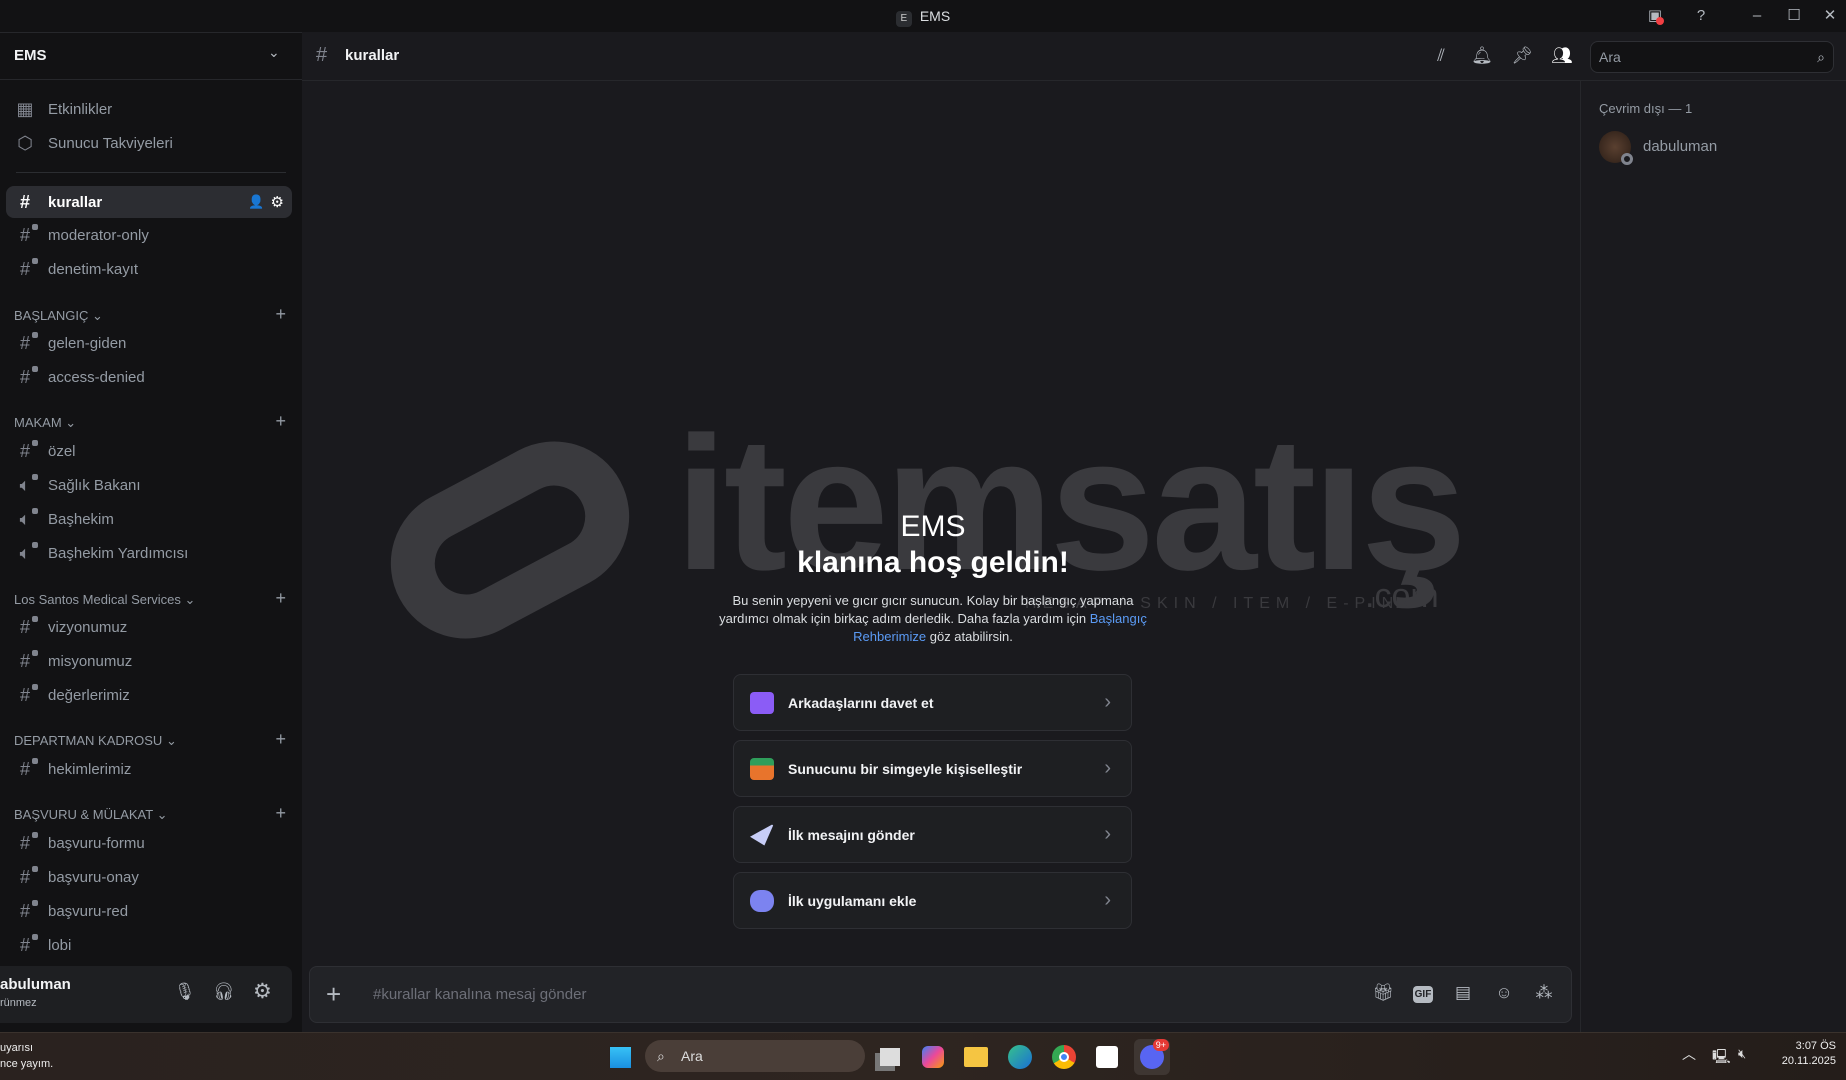 Image resolution: width=1846 pixels, height=1080 pixels. I want to click on channel-denetim-kayit: # denetim-kayıt, so click(149, 269).